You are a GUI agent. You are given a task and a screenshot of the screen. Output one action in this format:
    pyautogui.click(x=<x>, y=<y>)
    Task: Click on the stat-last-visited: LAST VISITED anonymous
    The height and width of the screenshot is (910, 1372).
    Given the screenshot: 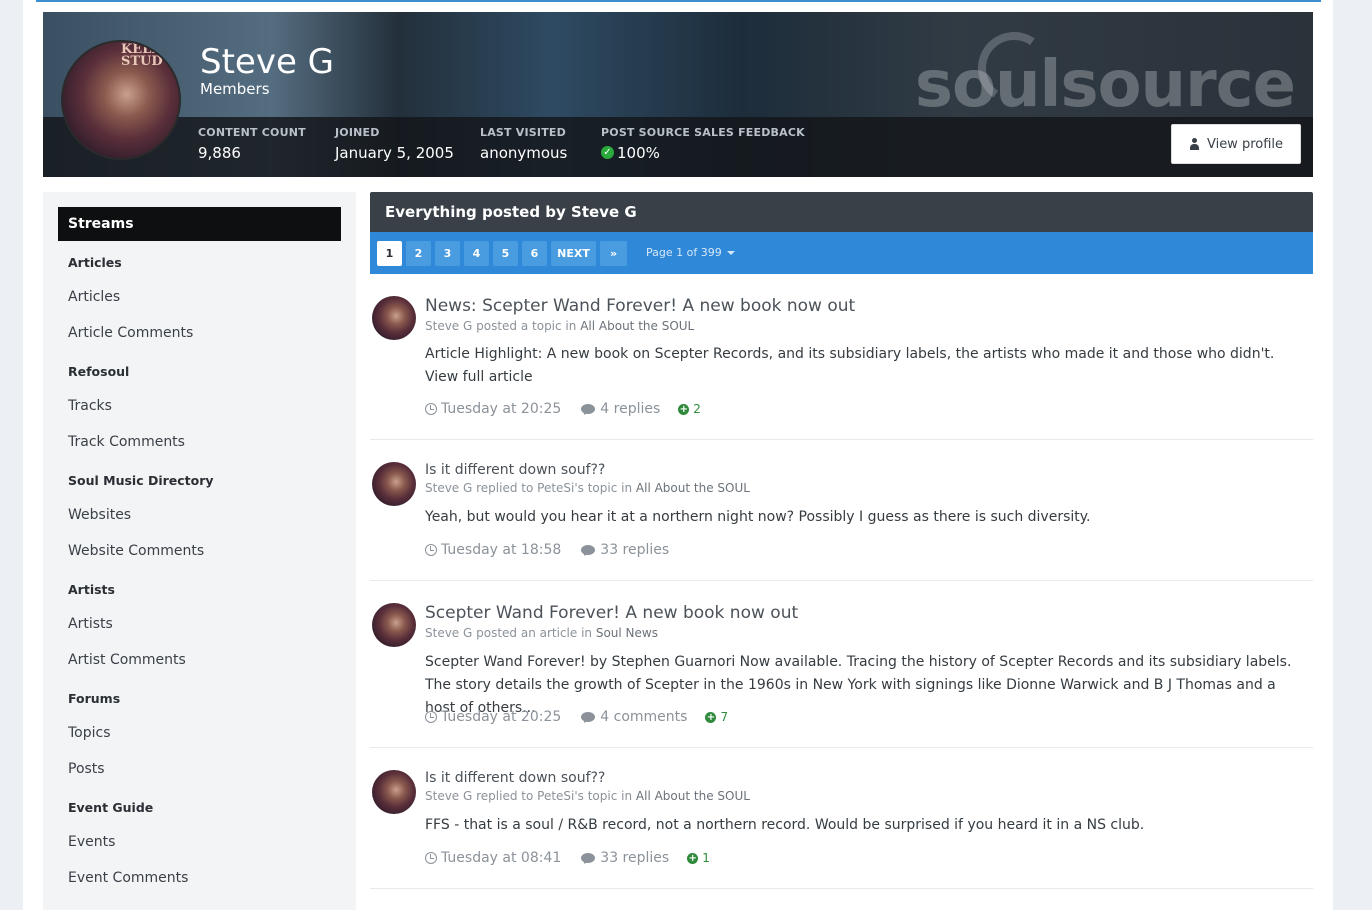 What is the action you would take?
    pyautogui.click(x=523, y=144)
    